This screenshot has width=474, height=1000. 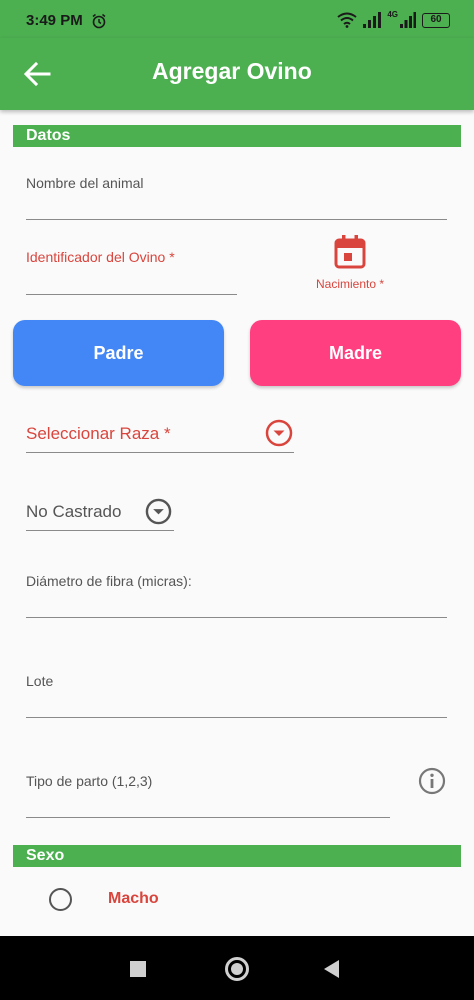 I want to click on page-title: Agregar Ovino, so click(x=232, y=71).